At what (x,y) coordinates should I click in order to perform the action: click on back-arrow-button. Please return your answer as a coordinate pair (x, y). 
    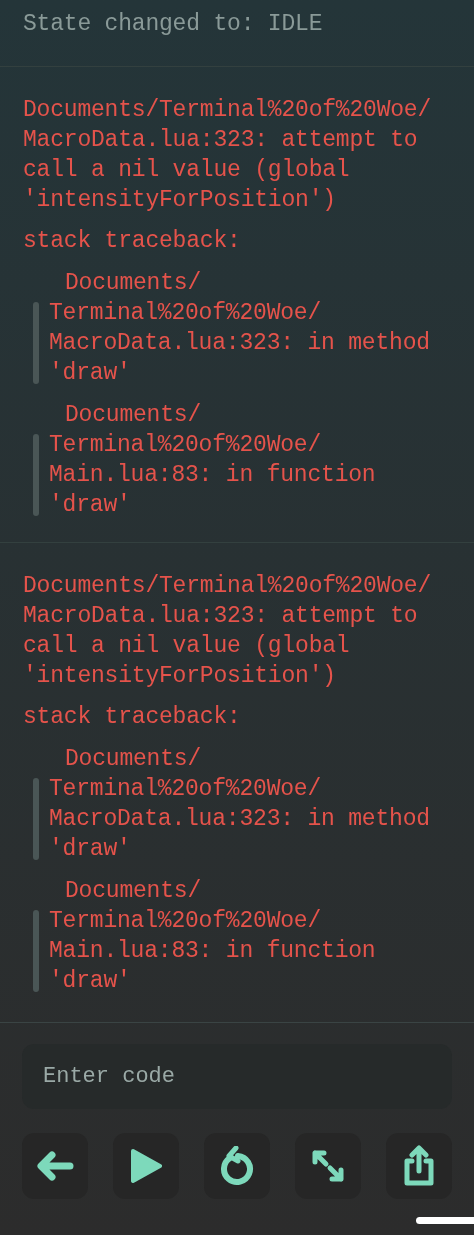
    Looking at the image, I should click on (55, 1166).